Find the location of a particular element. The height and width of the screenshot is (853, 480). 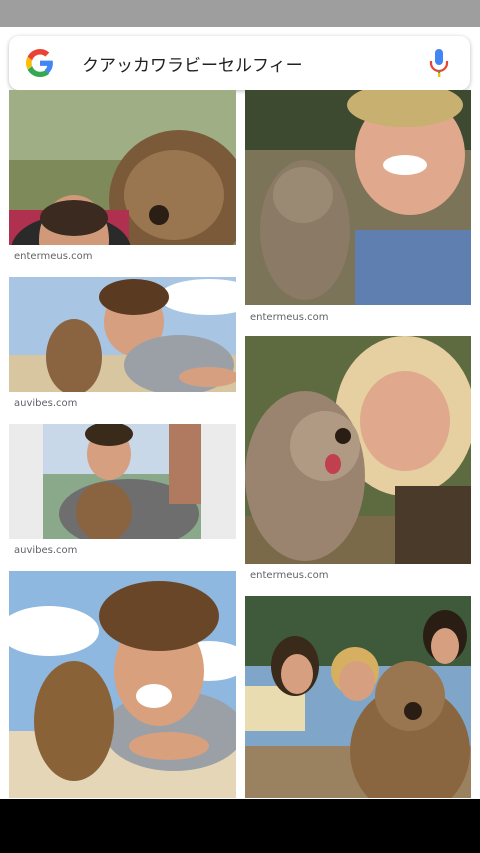

search-query-text: クアッカワラビーセルフィー is located at coordinates (192, 63).